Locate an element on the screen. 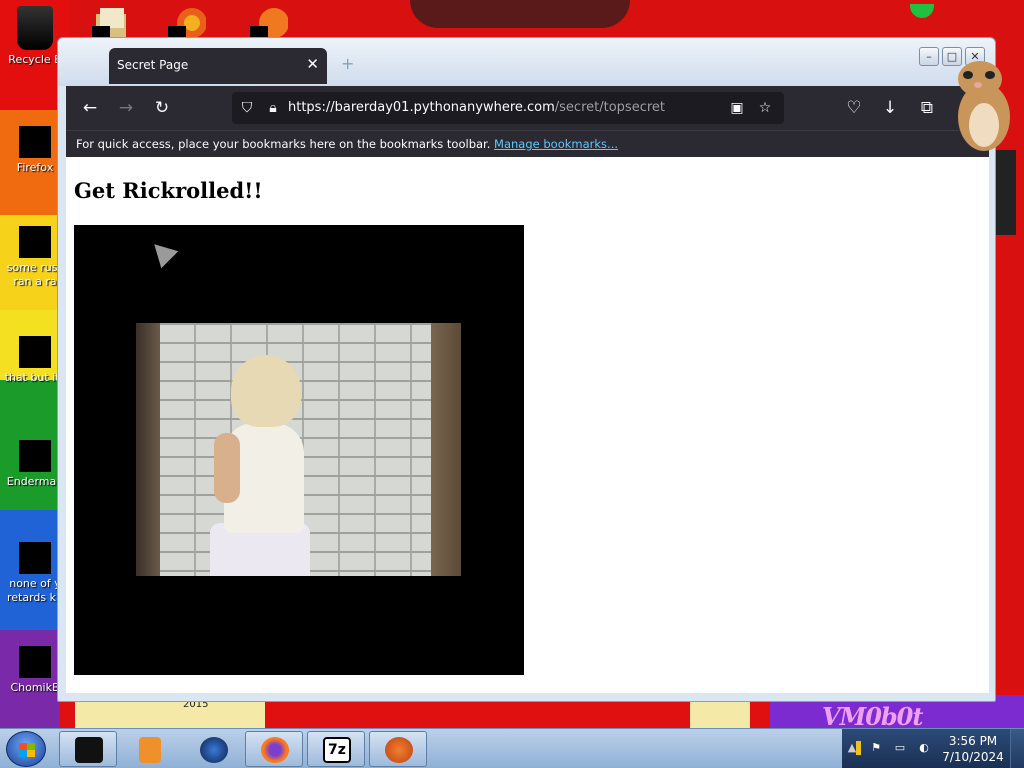 This screenshot has width=1024, height=768. wallpaper-logo-text: VM0b0t is located at coordinates (872, 715).